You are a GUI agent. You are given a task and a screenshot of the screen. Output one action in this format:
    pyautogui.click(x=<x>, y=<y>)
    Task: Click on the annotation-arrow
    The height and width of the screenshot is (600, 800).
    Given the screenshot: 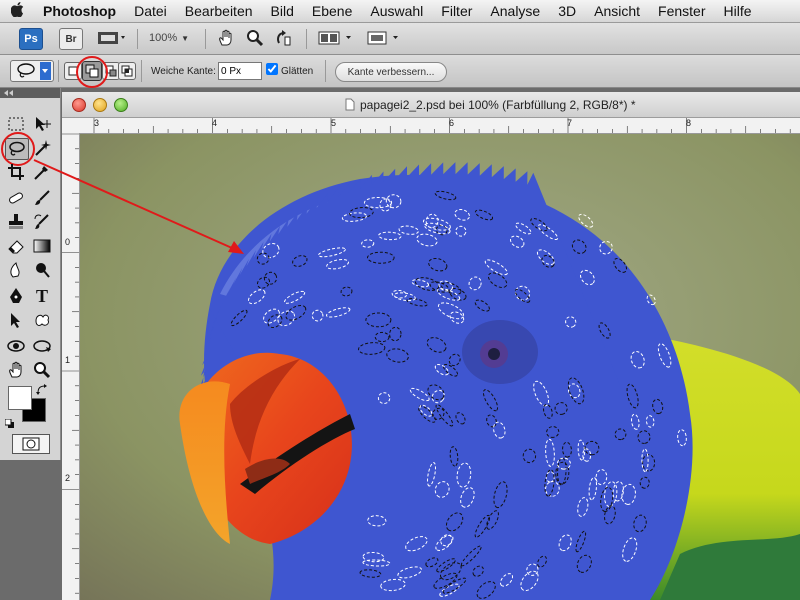 What is the action you would take?
    pyautogui.click(x=138, y=206)
    